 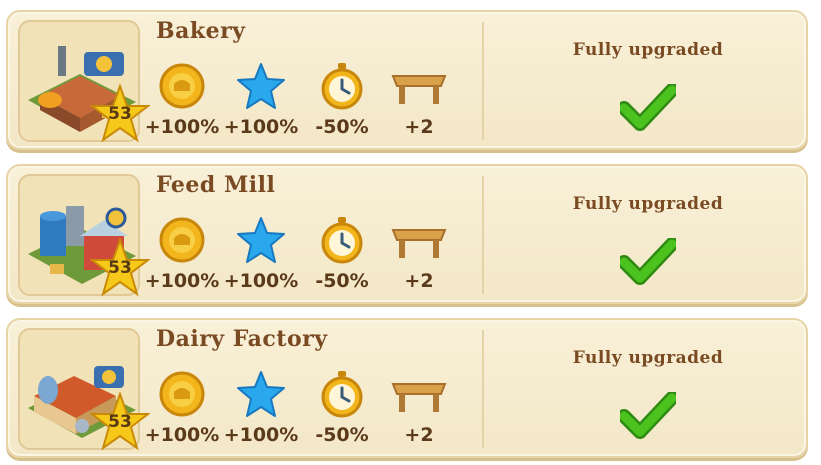 What do you see at coordinates (242, 339) in the screenshot?
I see `building-title: Dairy Factory` at bounding box center [242, 339].